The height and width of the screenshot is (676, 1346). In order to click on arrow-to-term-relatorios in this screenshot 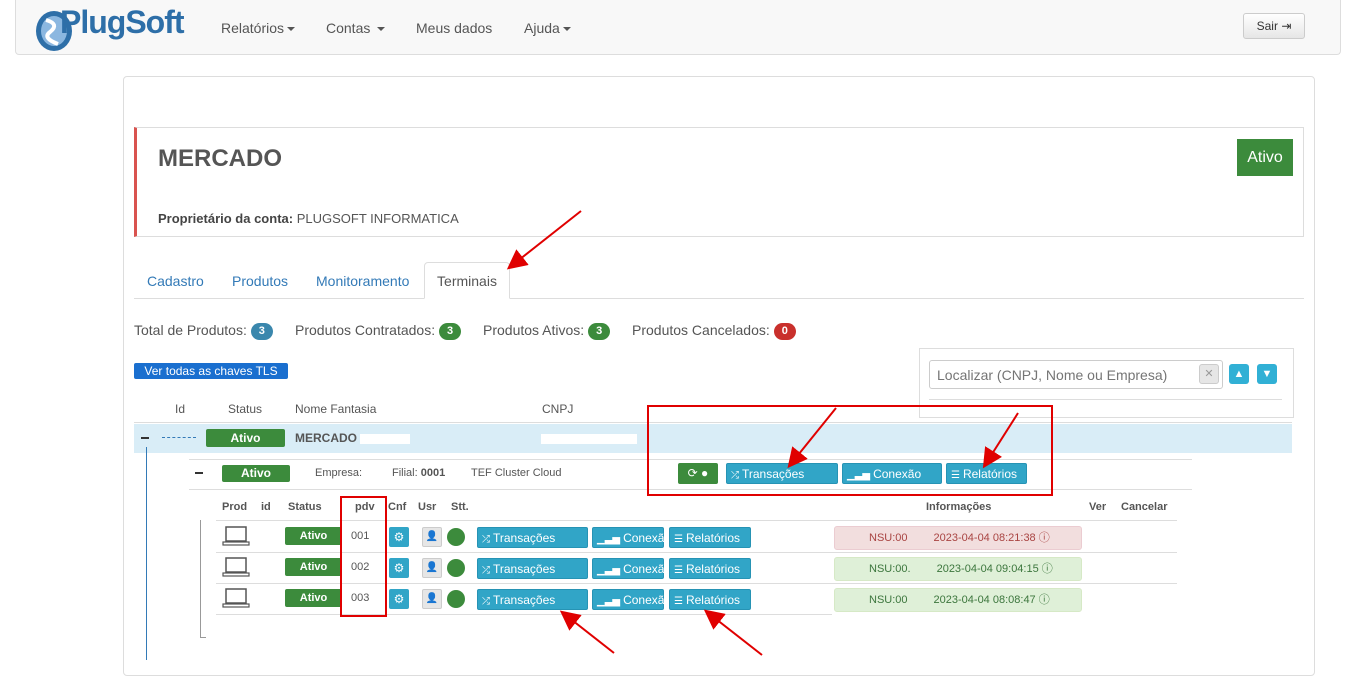, I will do `click(733, 632)`.